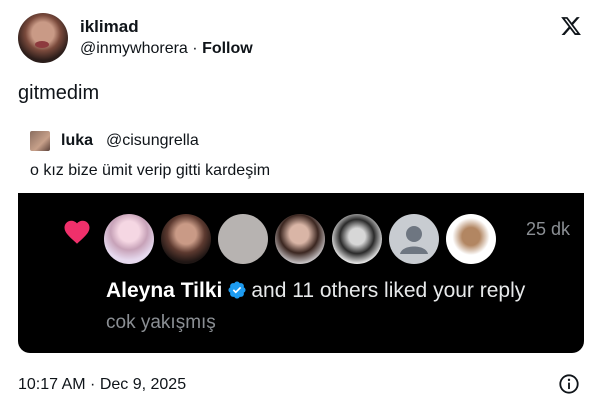  Describe the element at coordinates (134, 48) in the screenshot. I see `author-handle: @inmywhorera` at that location.